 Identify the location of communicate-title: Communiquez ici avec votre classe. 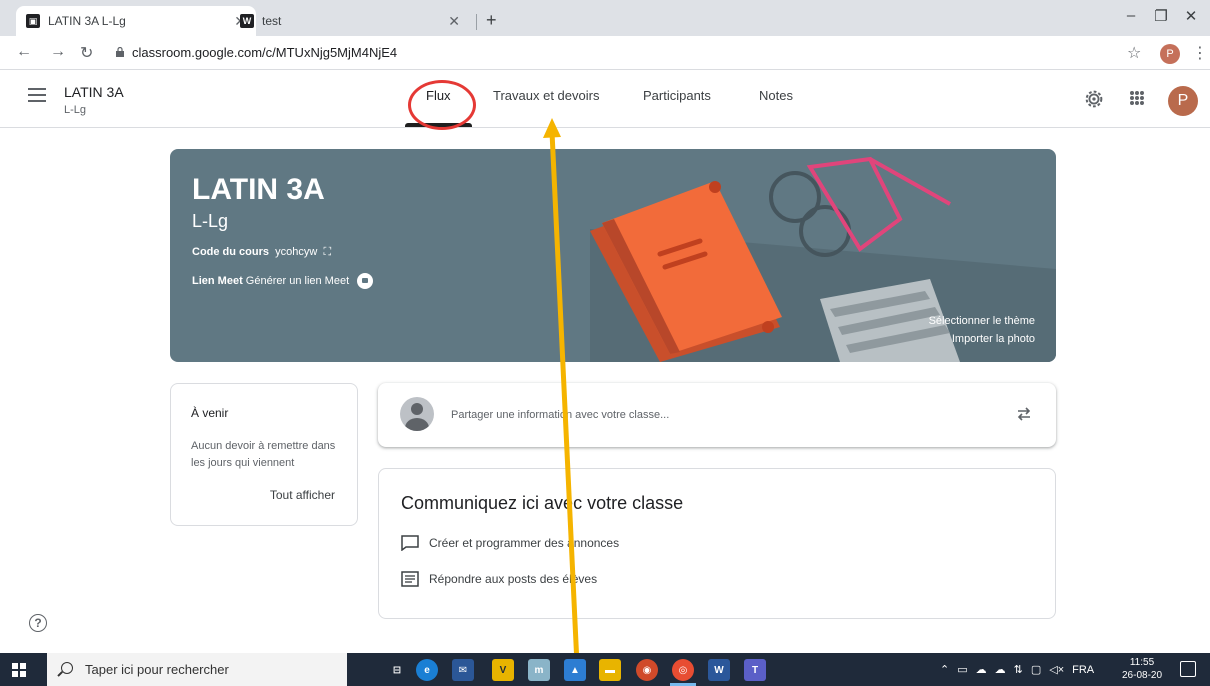
(542, 503).